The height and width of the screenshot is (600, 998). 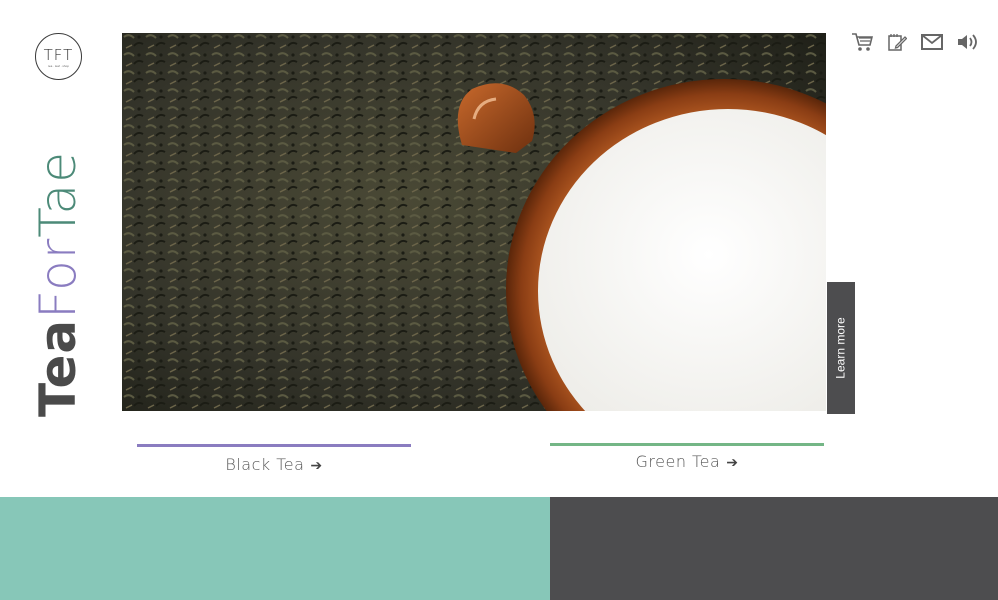 I want to click on logo-text: TFT, so click(x=58, y=54).